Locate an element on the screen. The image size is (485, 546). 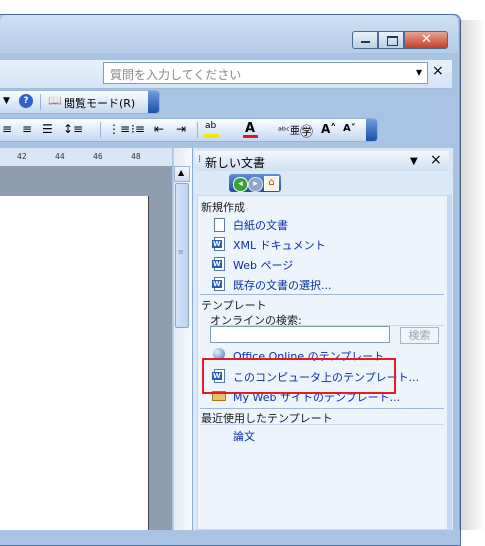
reading-mode-label: 閲覧モード(R) is located at coordinates (100, 103).